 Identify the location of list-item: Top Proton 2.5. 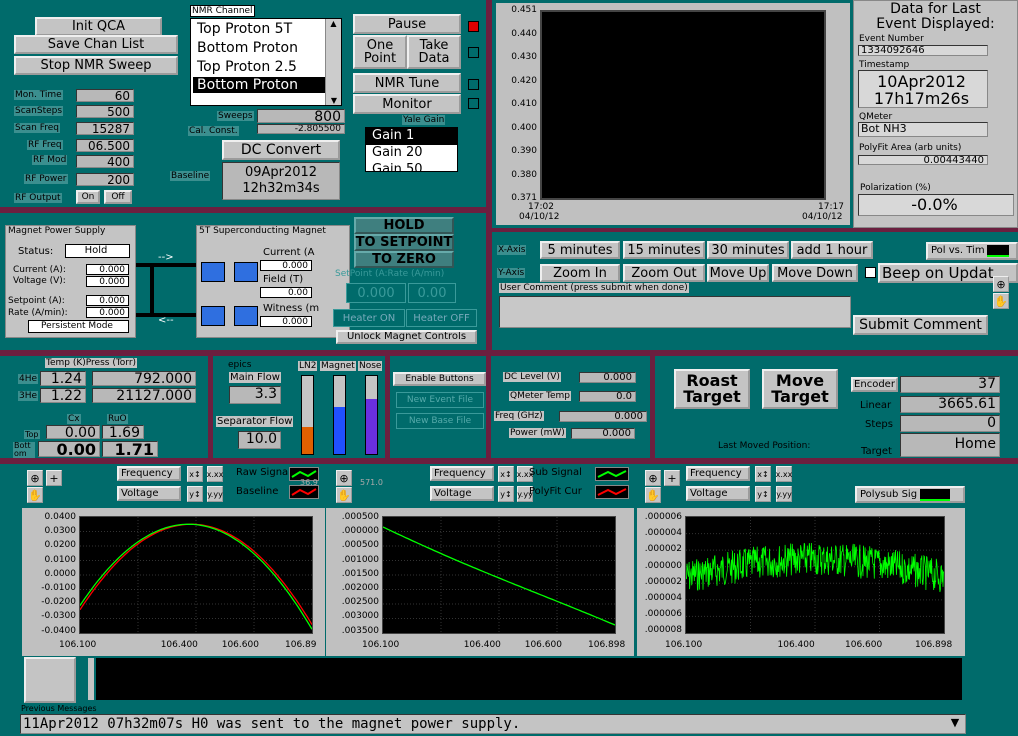
(247, 67).